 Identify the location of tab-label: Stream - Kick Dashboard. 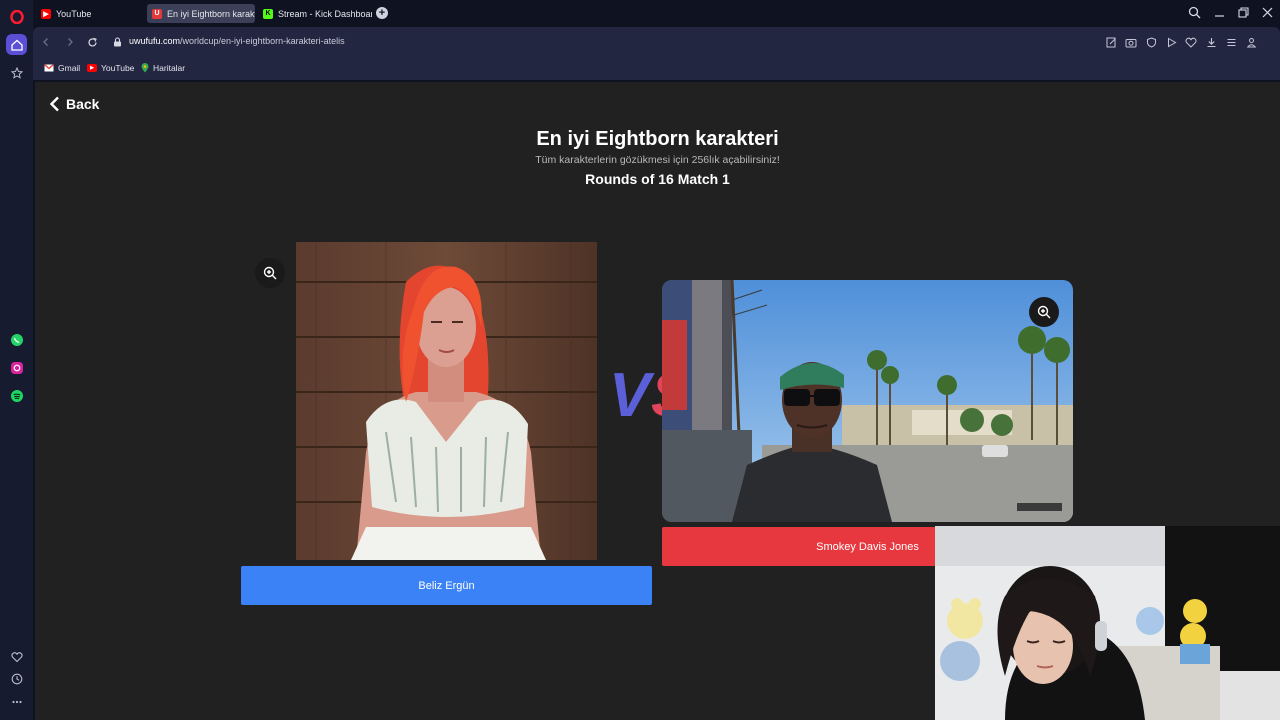
(325, 13).